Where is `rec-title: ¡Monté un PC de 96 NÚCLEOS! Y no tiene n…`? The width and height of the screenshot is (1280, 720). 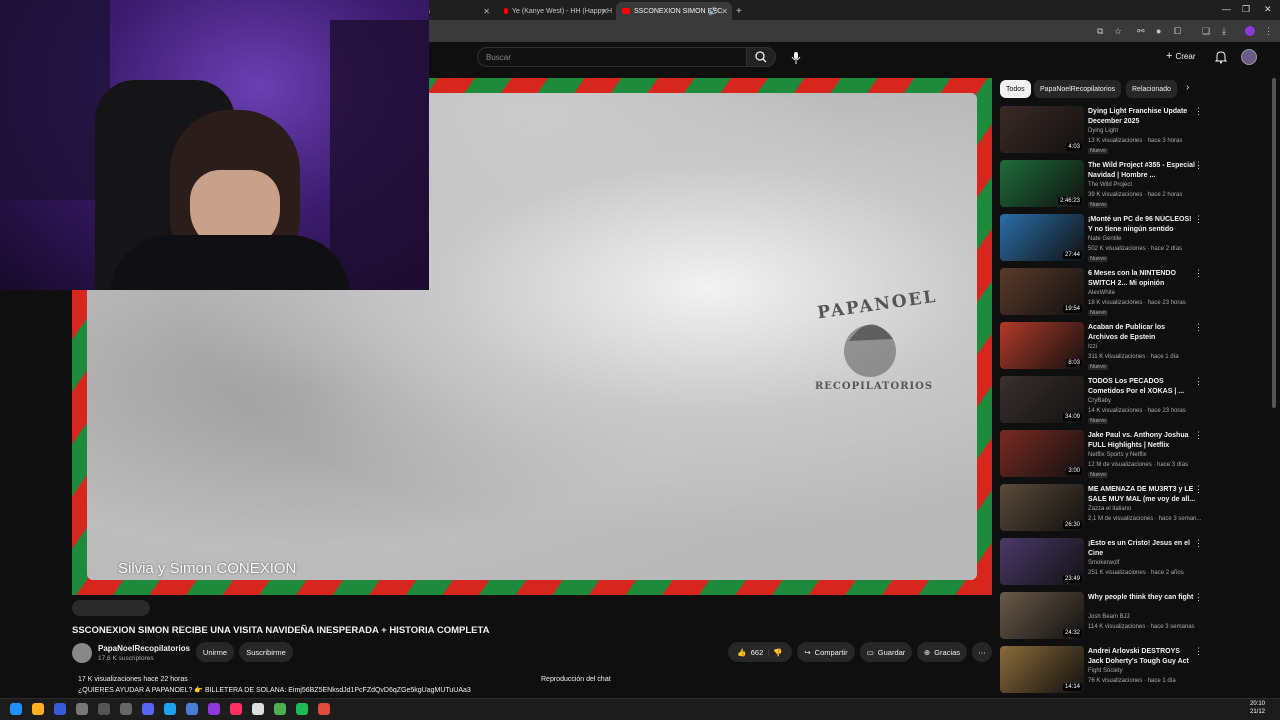
rec-title: ¡Monté un PC de 96 NÚCLEOS! Y no tiene n… is located at coordinates (1142, 225).